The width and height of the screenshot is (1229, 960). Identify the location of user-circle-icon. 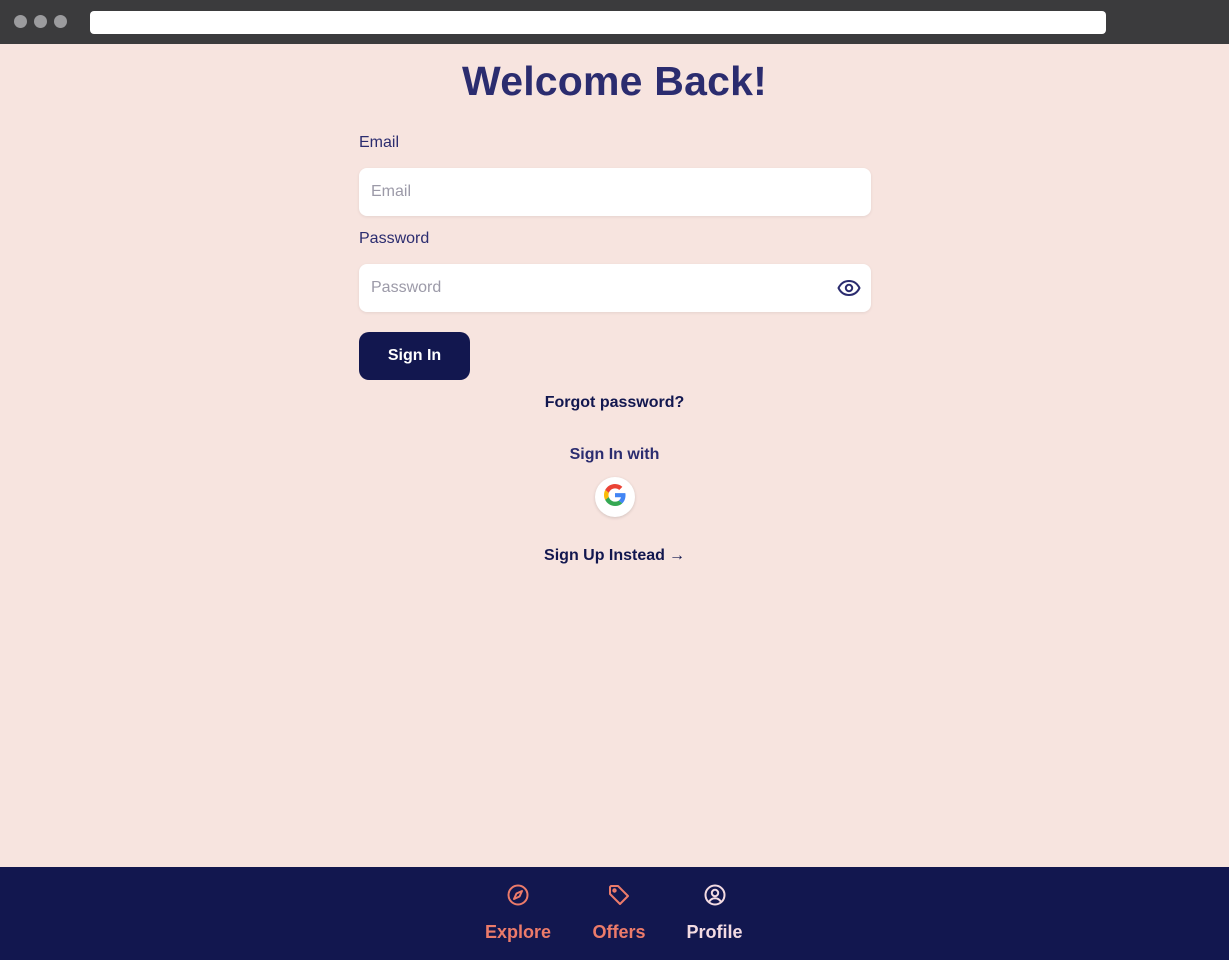
(715, 897).